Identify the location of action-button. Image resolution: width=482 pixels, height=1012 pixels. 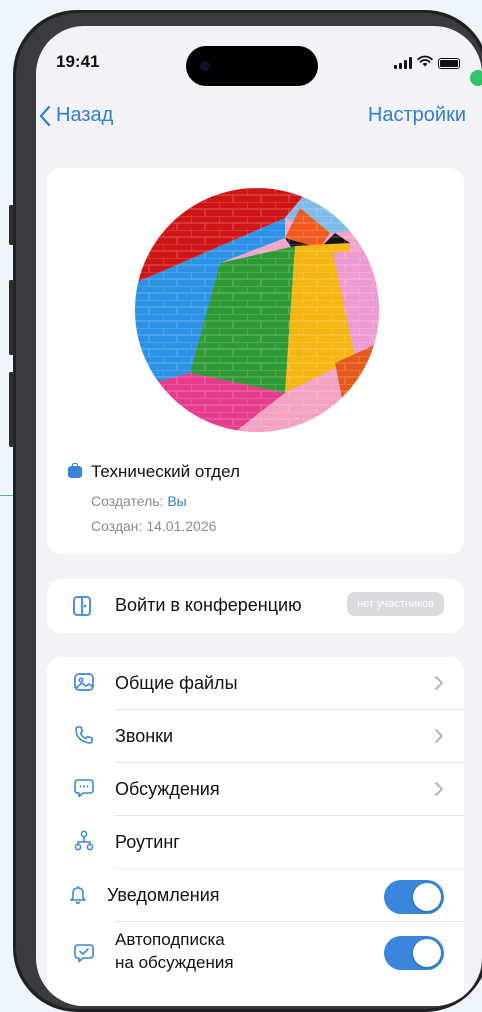
(11, 225).